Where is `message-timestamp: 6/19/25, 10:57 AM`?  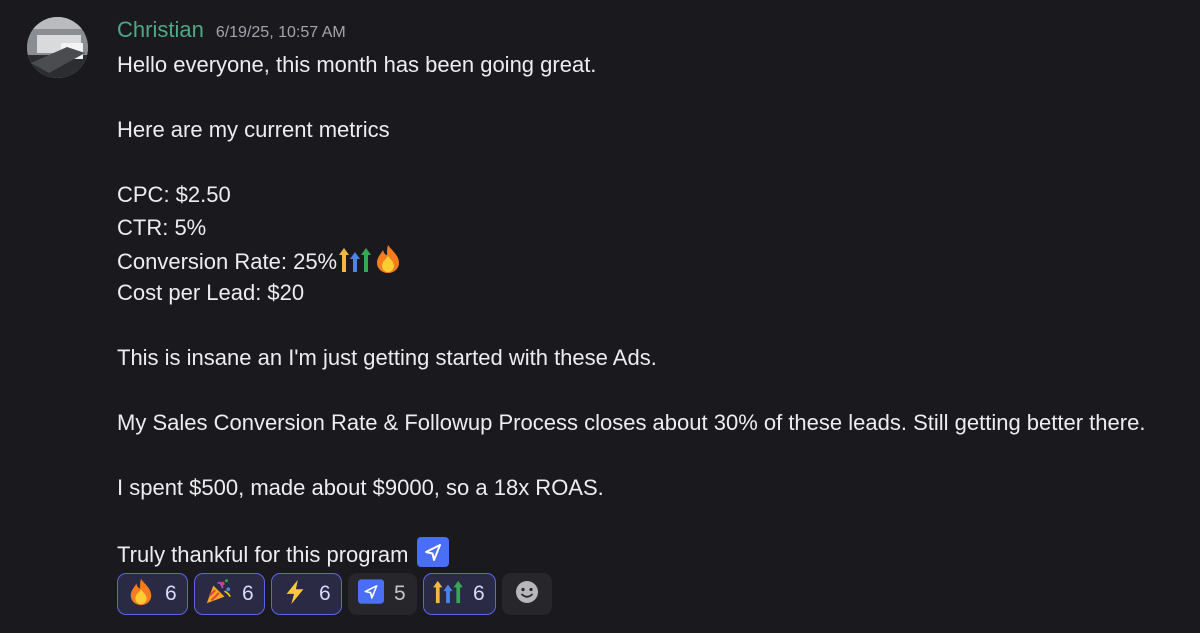 message-timestamp: 6/19/25, 10:57 AM is located at coordinates (280, 32).